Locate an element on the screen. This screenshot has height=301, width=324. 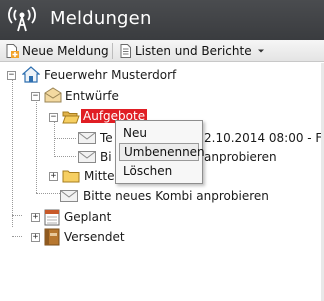
tree-node-label: Te is located at coordinates (106, 138).